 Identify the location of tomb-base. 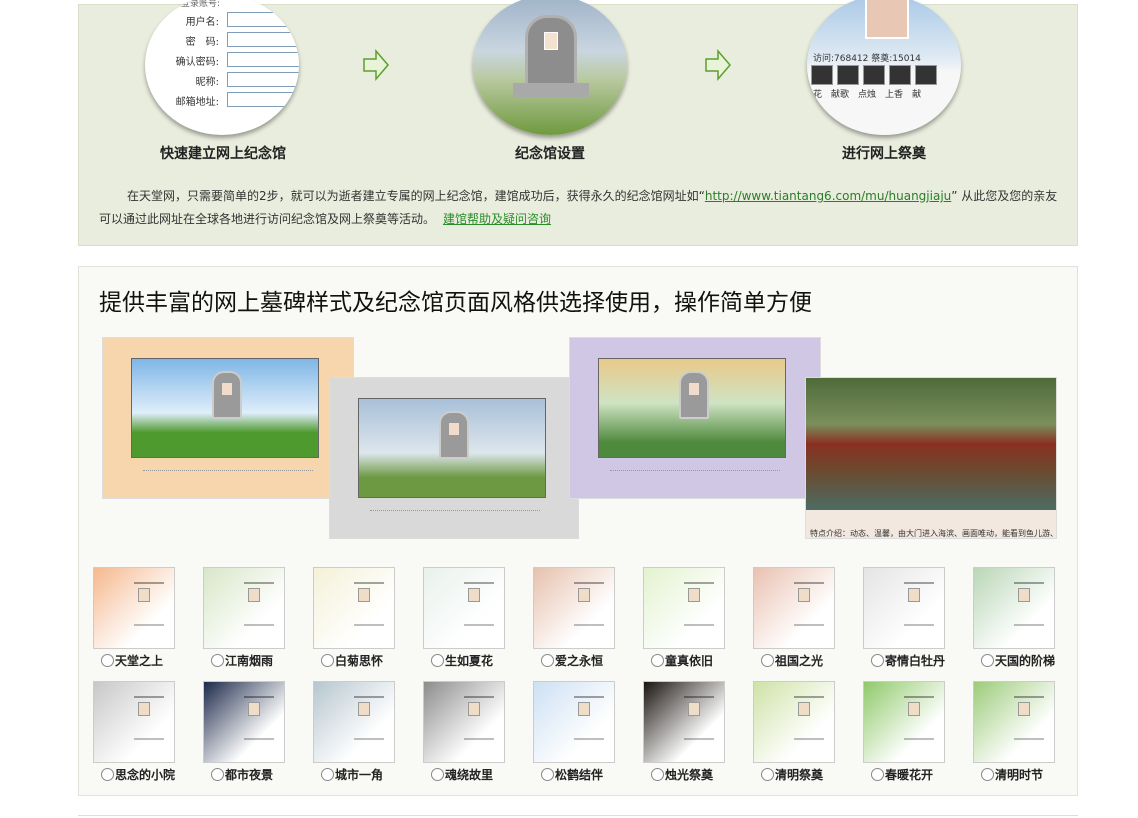
(551, 90).